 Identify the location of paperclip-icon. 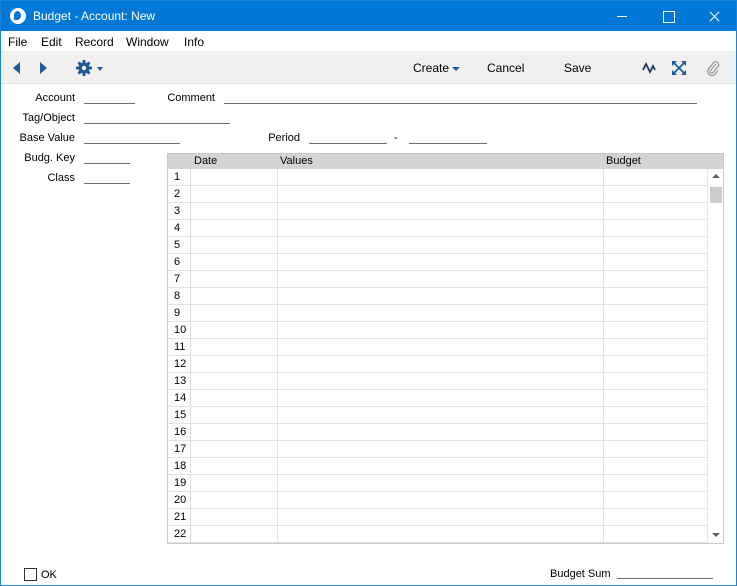
(713, 68).